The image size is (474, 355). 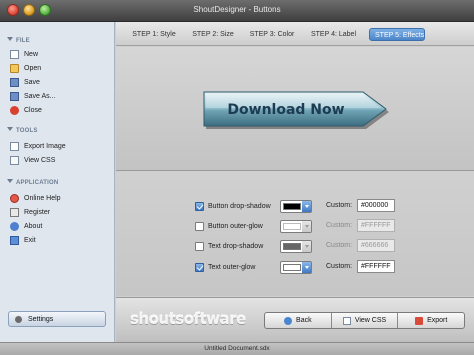 I want to click on tab-step-2-size: STEP 2: Size, so click(x=213, y=34).